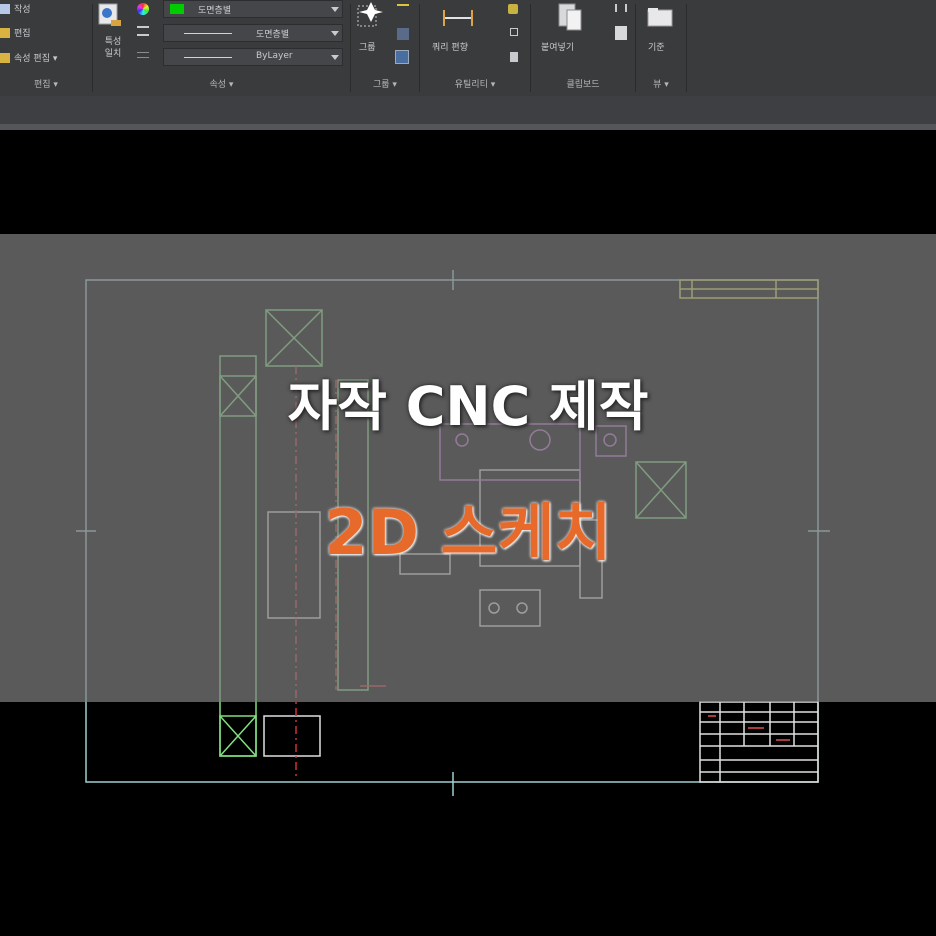  What do you see at coordinates (22, 8) in the screenshot?
I see `create-button: 작성` at bounding box center [22, 8].